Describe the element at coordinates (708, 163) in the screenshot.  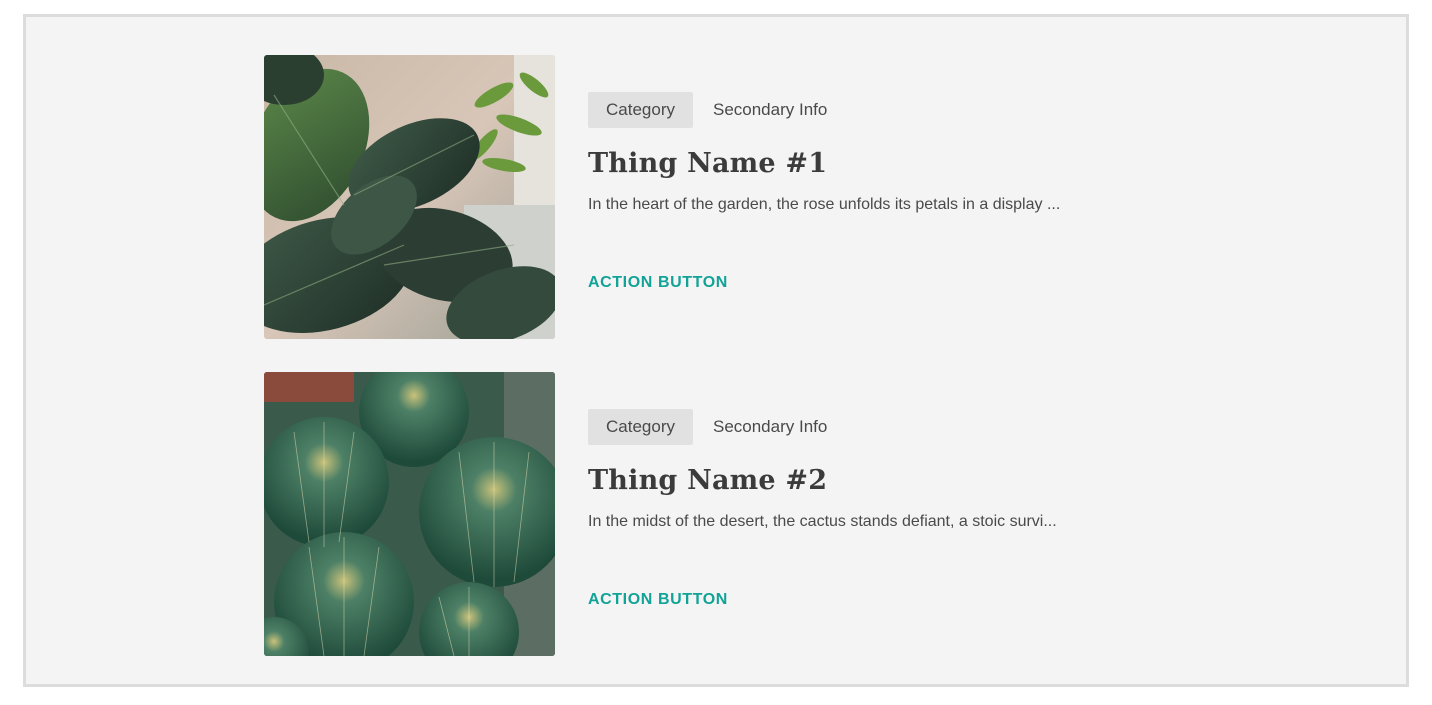
I see `item-title: Thing Name #1` at that location.